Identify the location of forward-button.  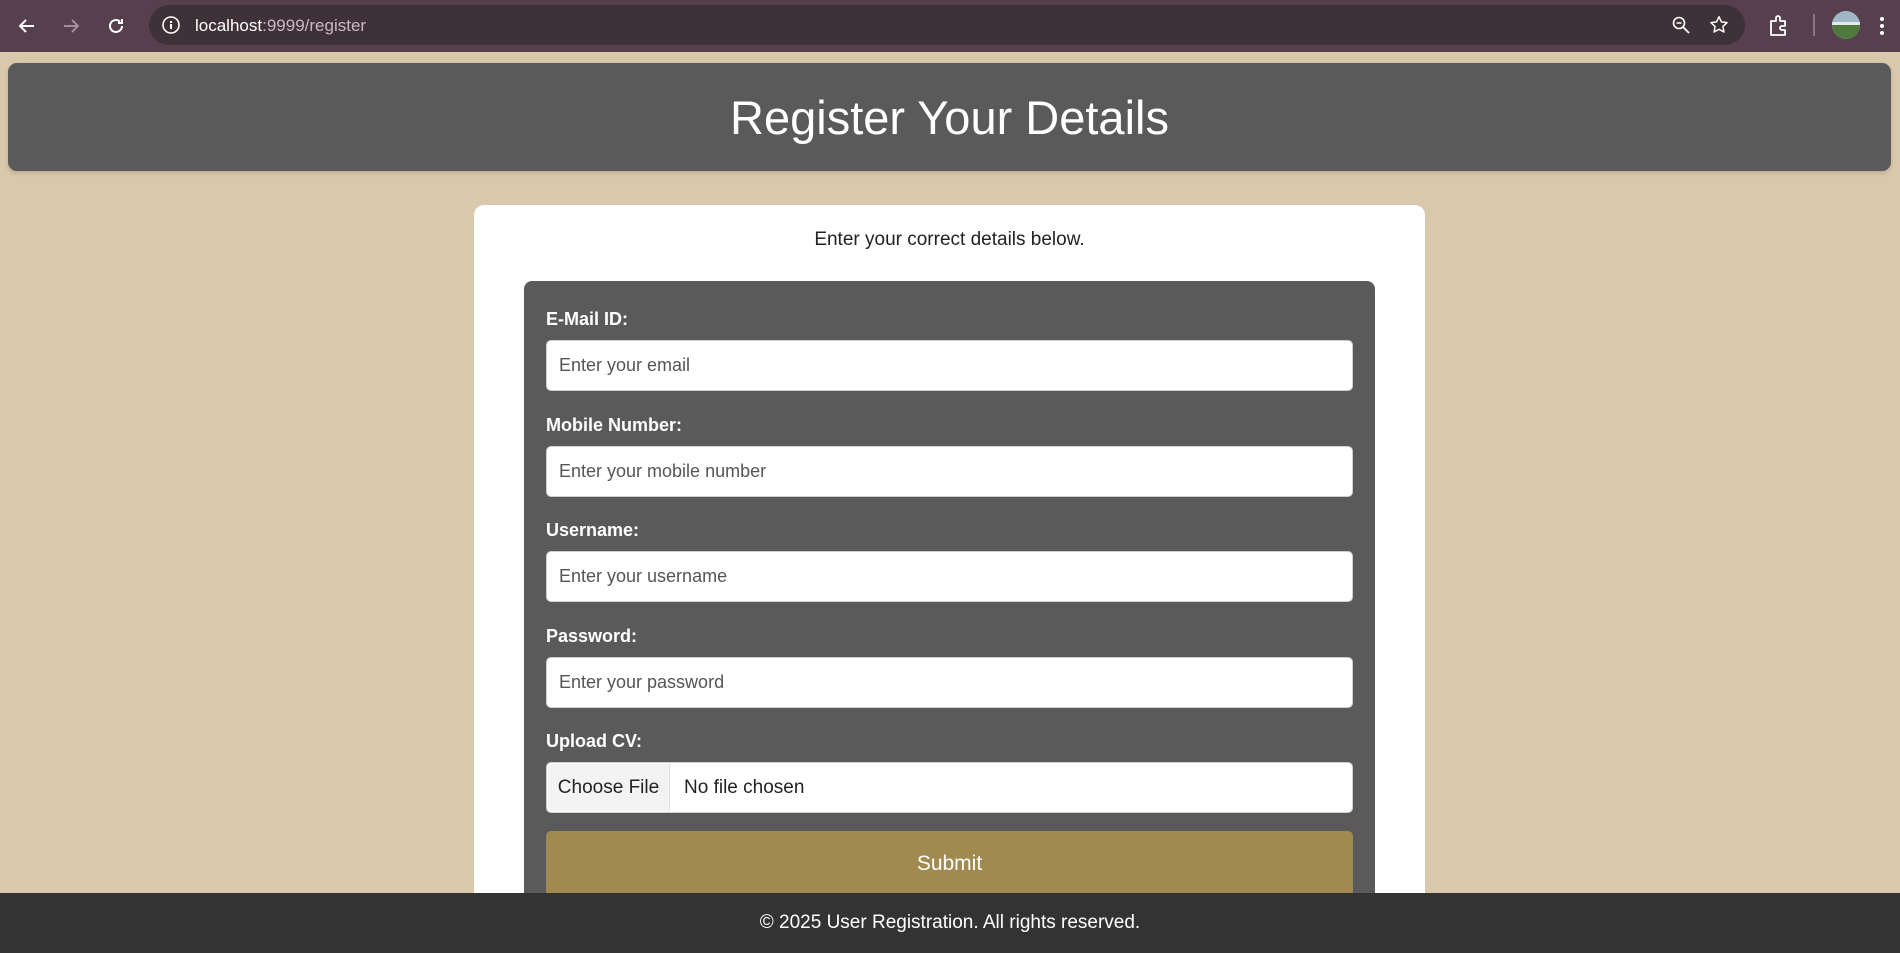
(71, 26).